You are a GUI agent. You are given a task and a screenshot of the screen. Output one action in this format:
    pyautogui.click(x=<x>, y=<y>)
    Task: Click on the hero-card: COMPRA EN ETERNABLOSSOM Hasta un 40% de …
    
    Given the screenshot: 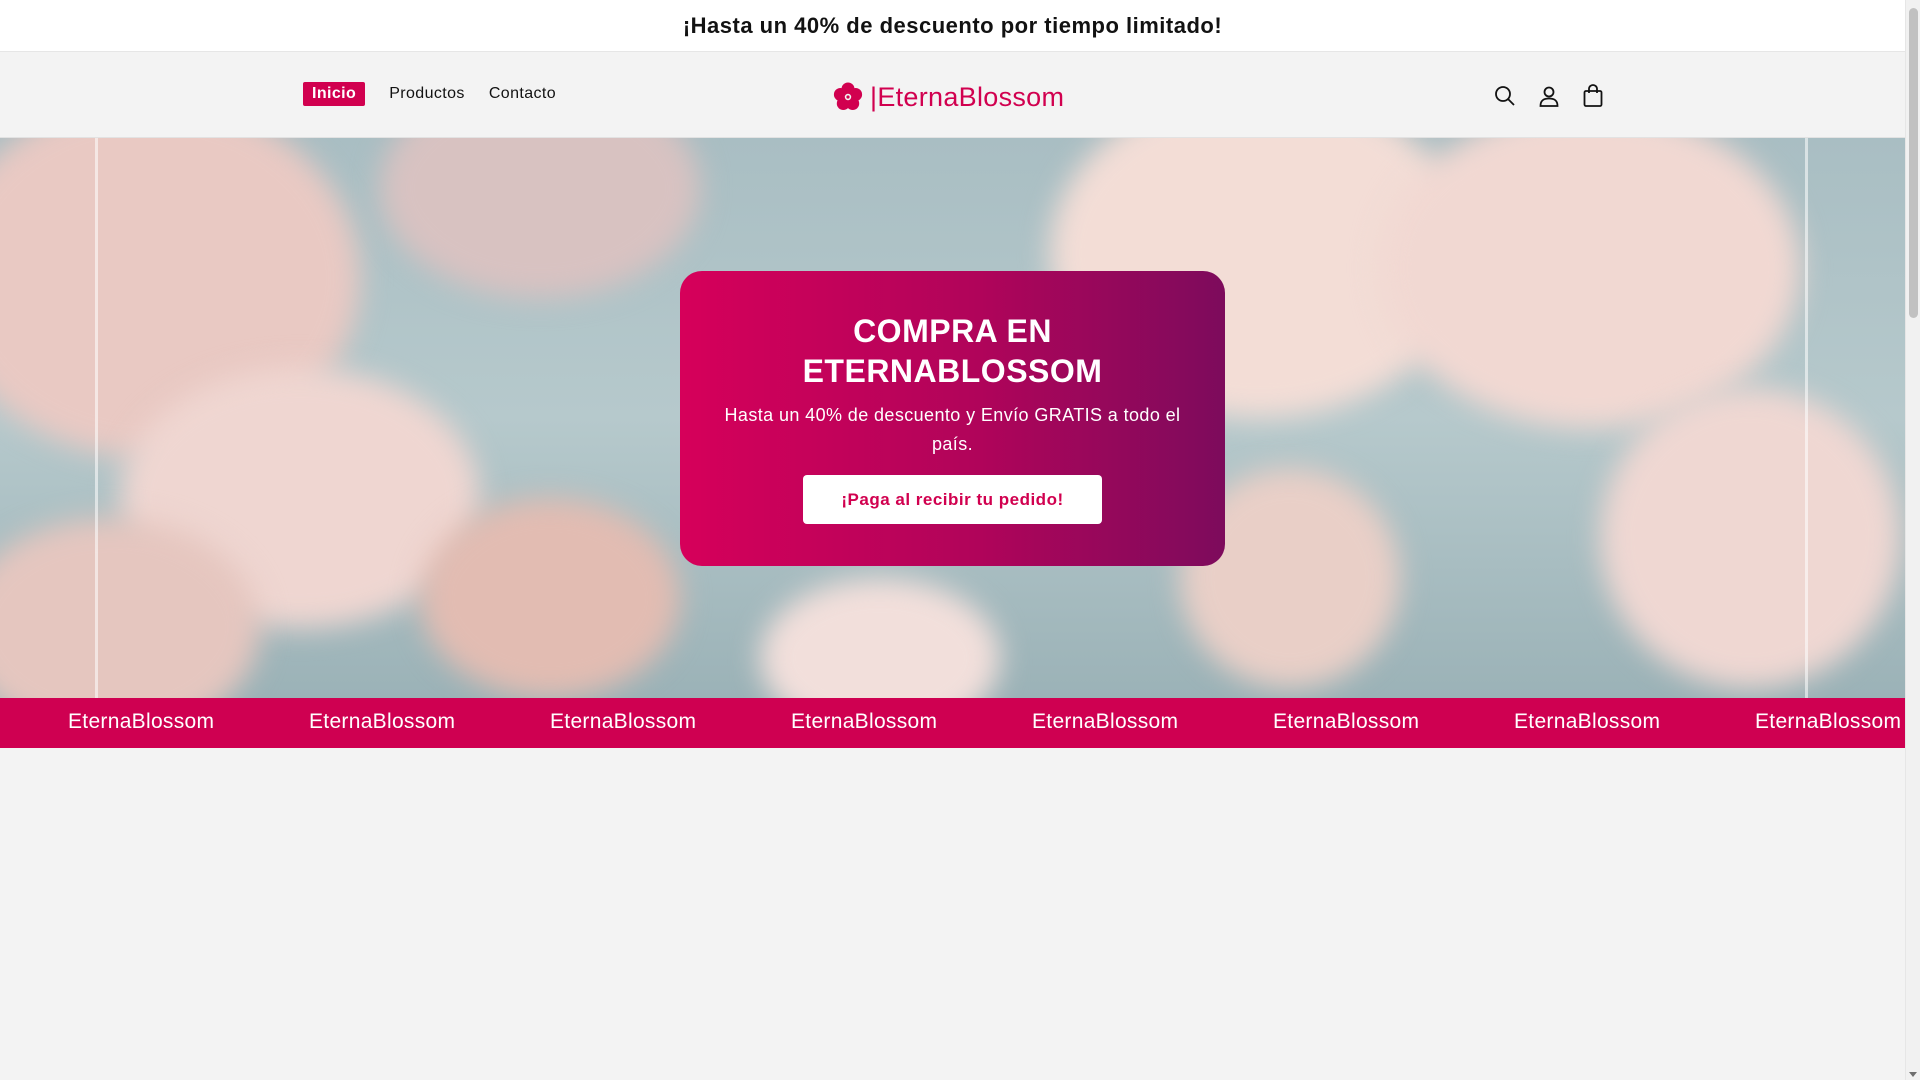 What is the action you would take?
    pyautogui.click(x=952, y=418)
    